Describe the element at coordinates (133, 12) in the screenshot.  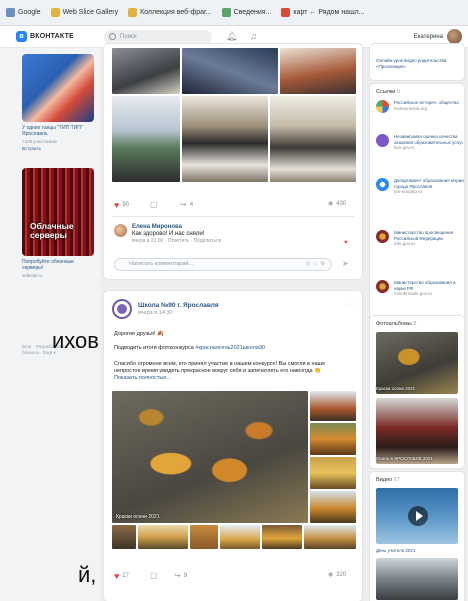
I see `folder-icon` at that location.